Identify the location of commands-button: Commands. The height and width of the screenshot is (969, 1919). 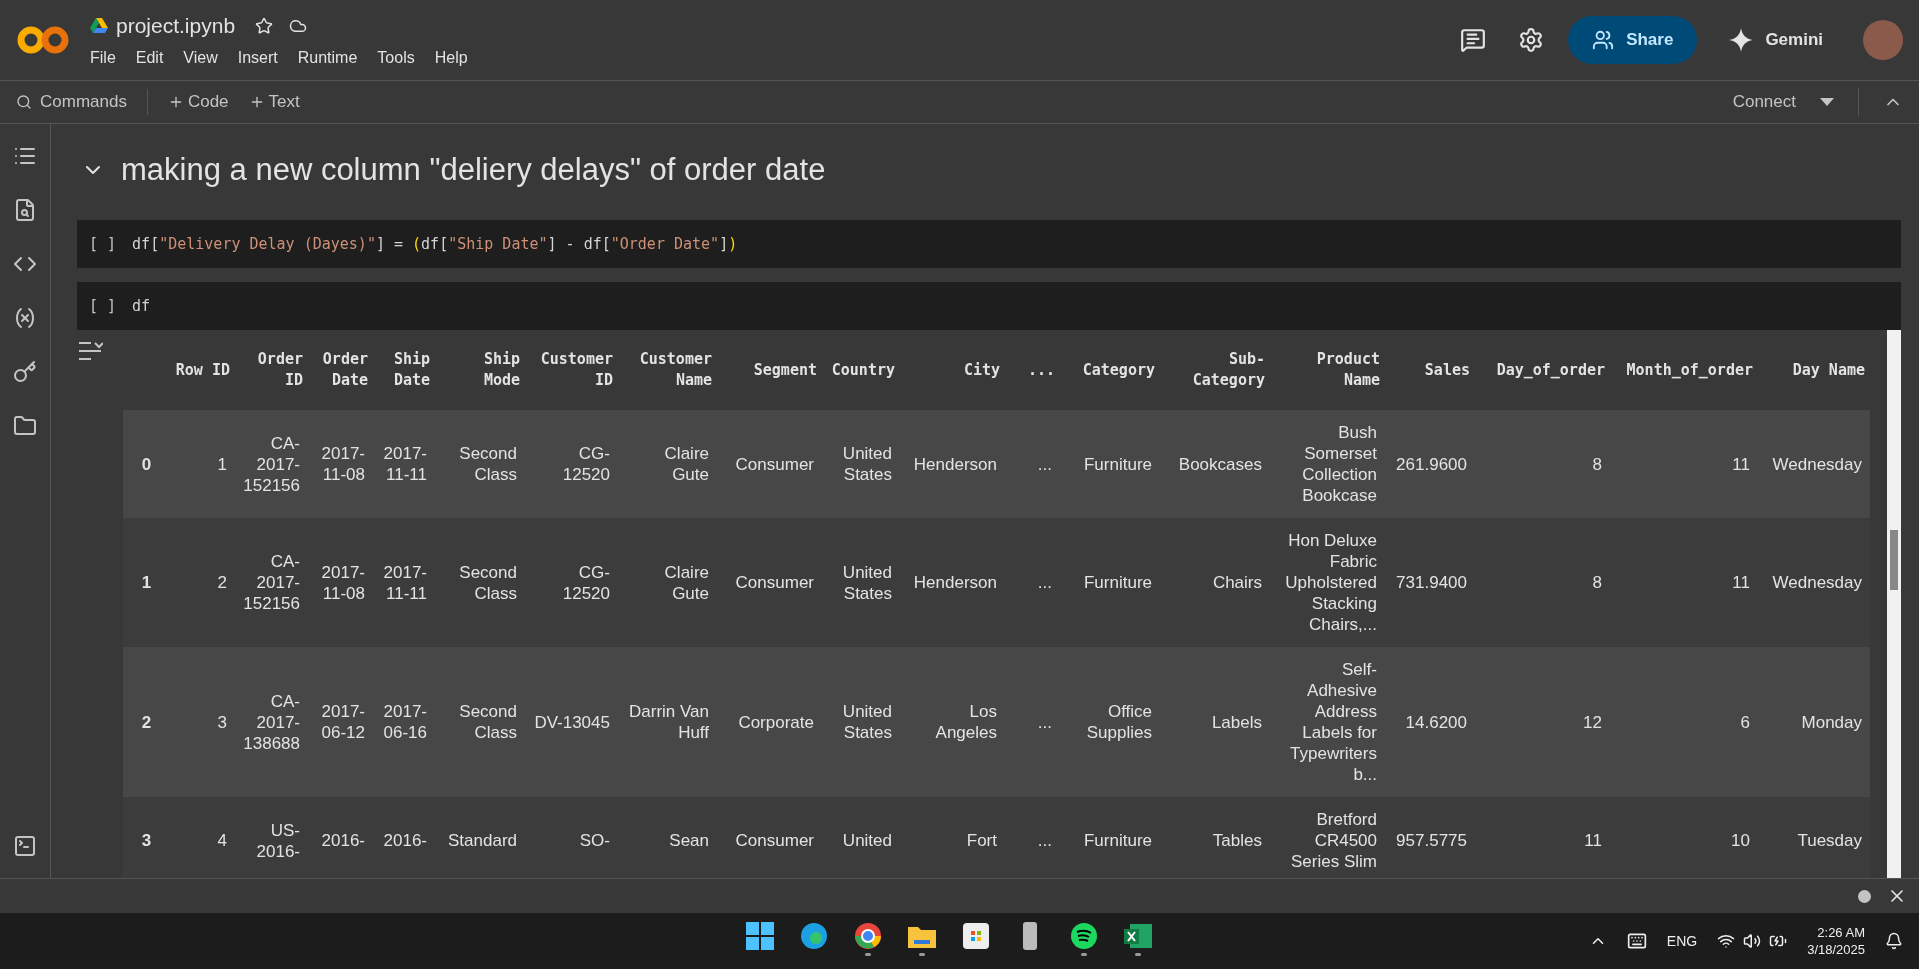
(82, 102).